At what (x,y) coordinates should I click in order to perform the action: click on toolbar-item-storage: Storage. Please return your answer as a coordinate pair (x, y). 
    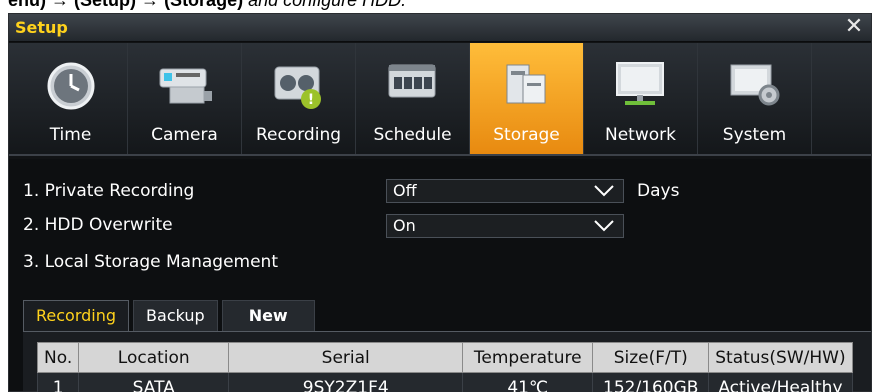
    Looking at the image, I should click on (527, 98).